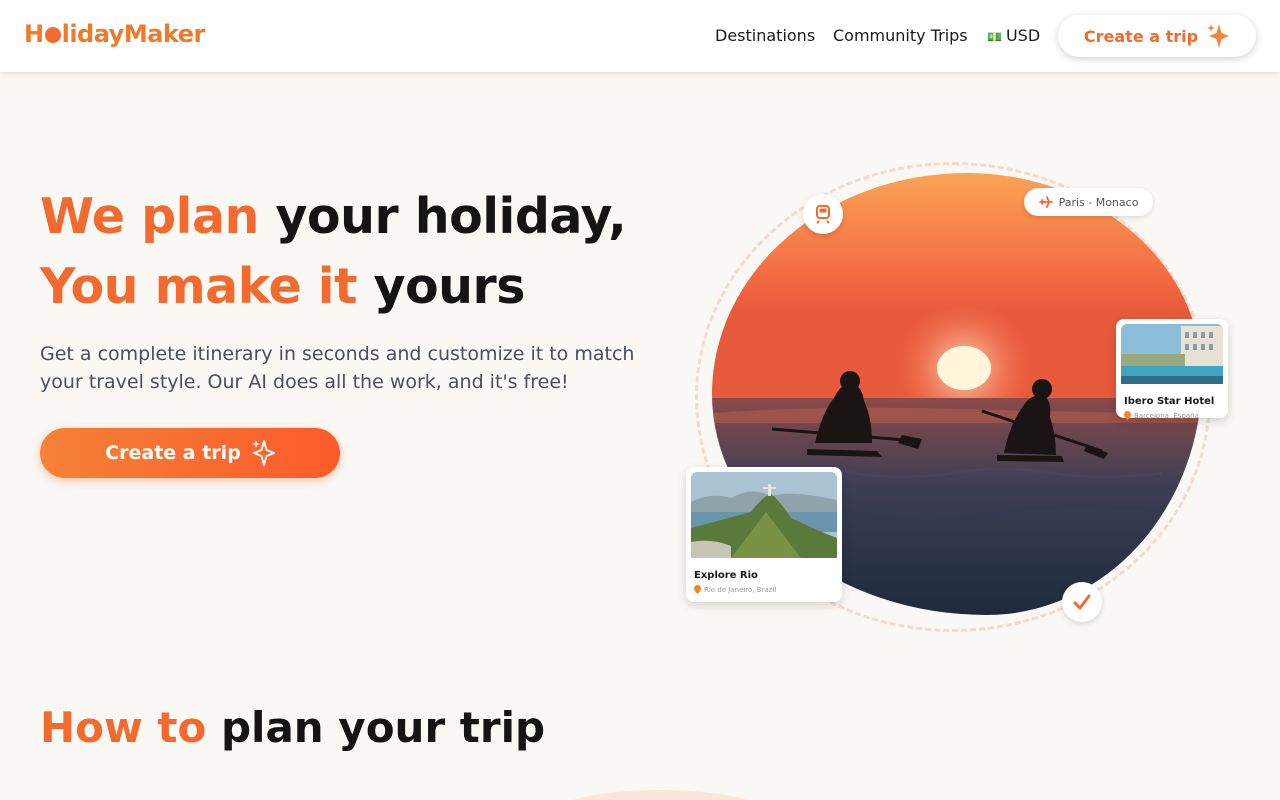 This screenshot has height=800, width=1280. I want to click on header-create-trip-button: Create a trip, so click(1157, 36).